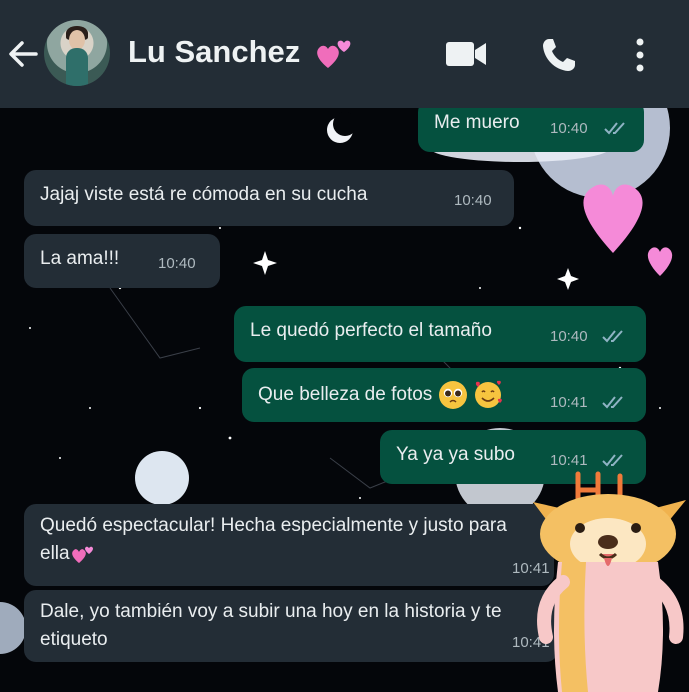  Describe the element at coordinates (488, 394) in the screenshot. I see `smiling-face-with-hearts-emoji-icon` at that location.